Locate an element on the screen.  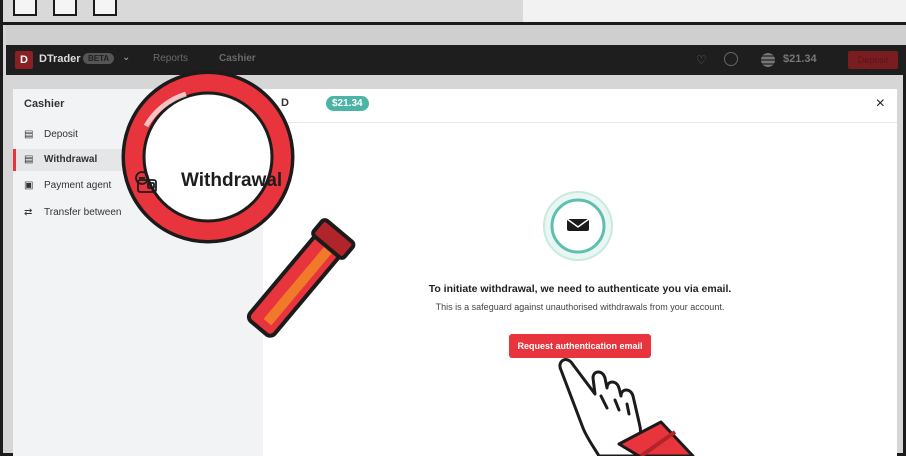
payment-agent-icon: ▣ is located at coordinates (29, 185).